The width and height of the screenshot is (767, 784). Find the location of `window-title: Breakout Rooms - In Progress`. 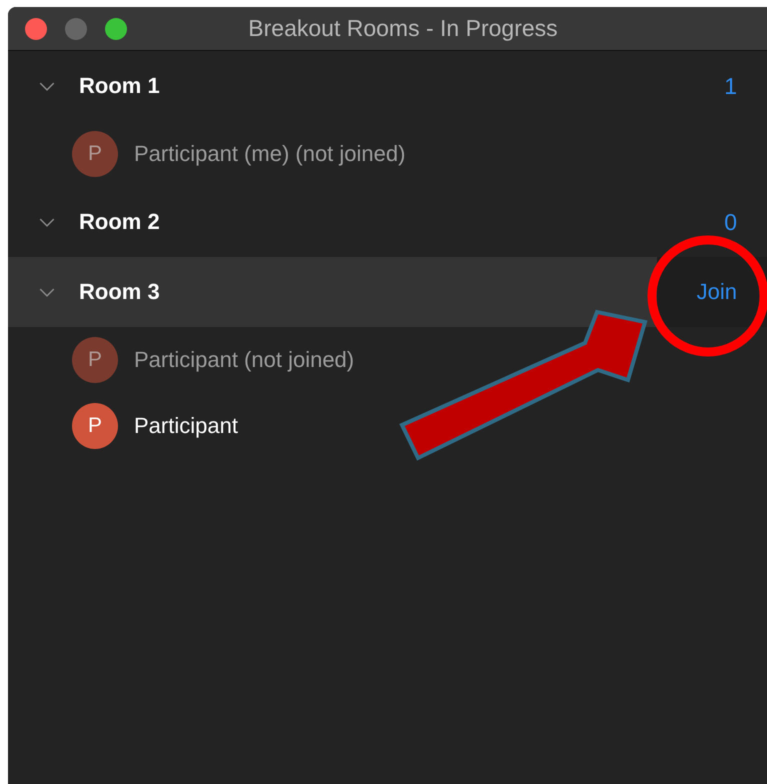

window-title: Breakout Rooms - In Progress is located at coordinates (403, 28).